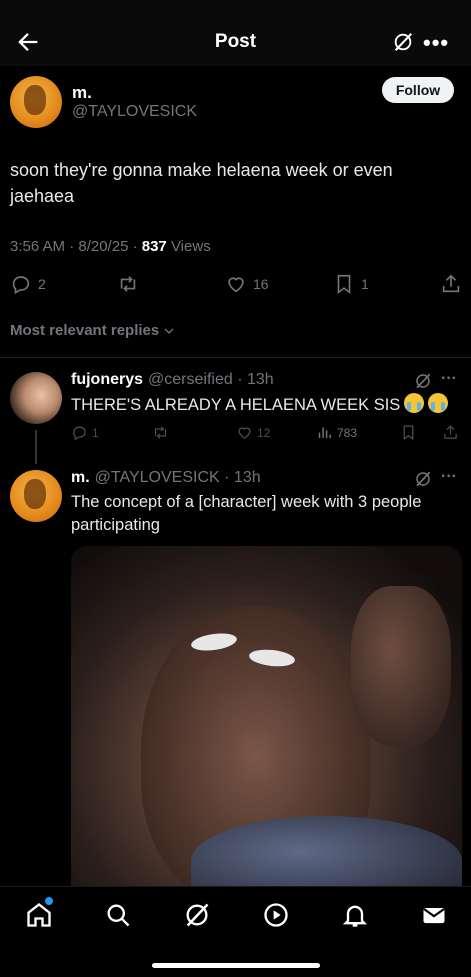 The height and width of the screenshot is (977, 471). Describe the element at coordinates (365, 284) in the screenshot. I see `bookmark-count: 1` at that location.